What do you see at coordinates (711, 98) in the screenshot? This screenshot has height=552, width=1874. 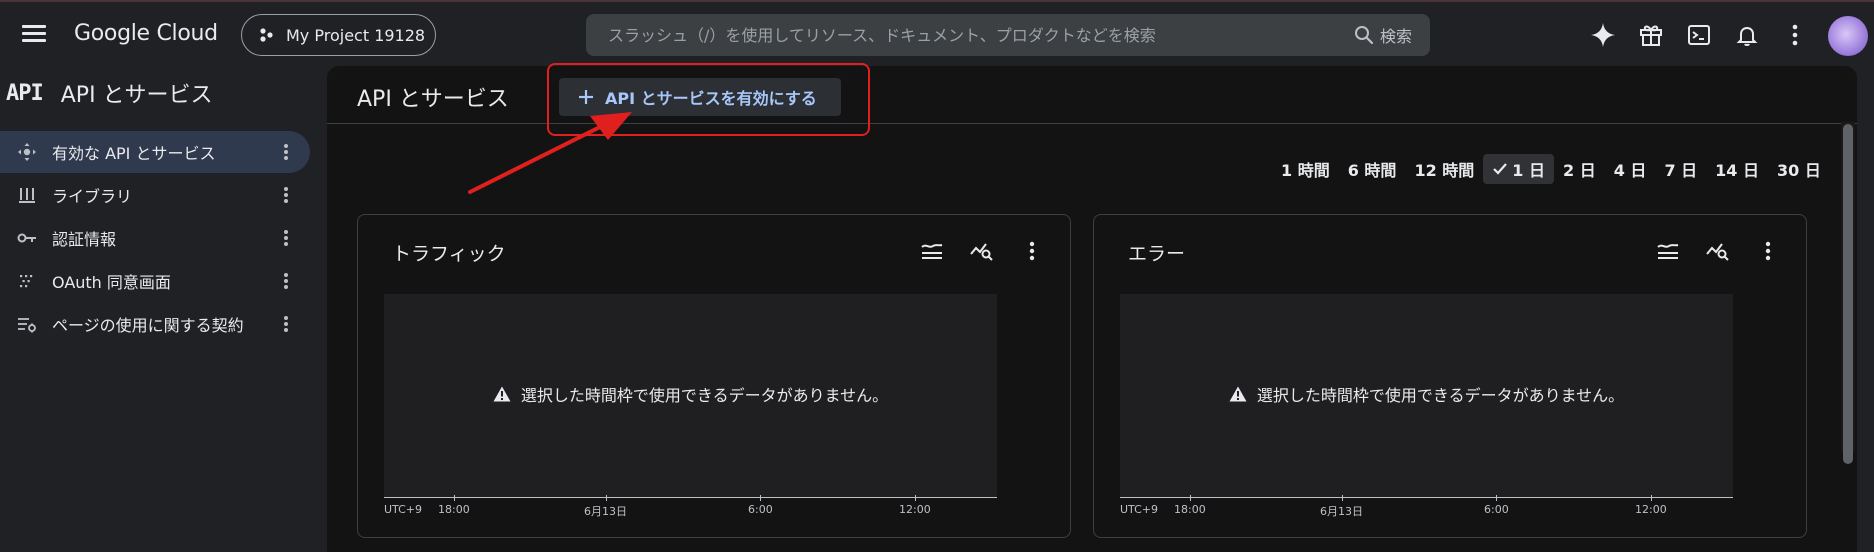 I see `enable-apis-button-label: API とサービスを有効にする` at bounding box center [711, 98].